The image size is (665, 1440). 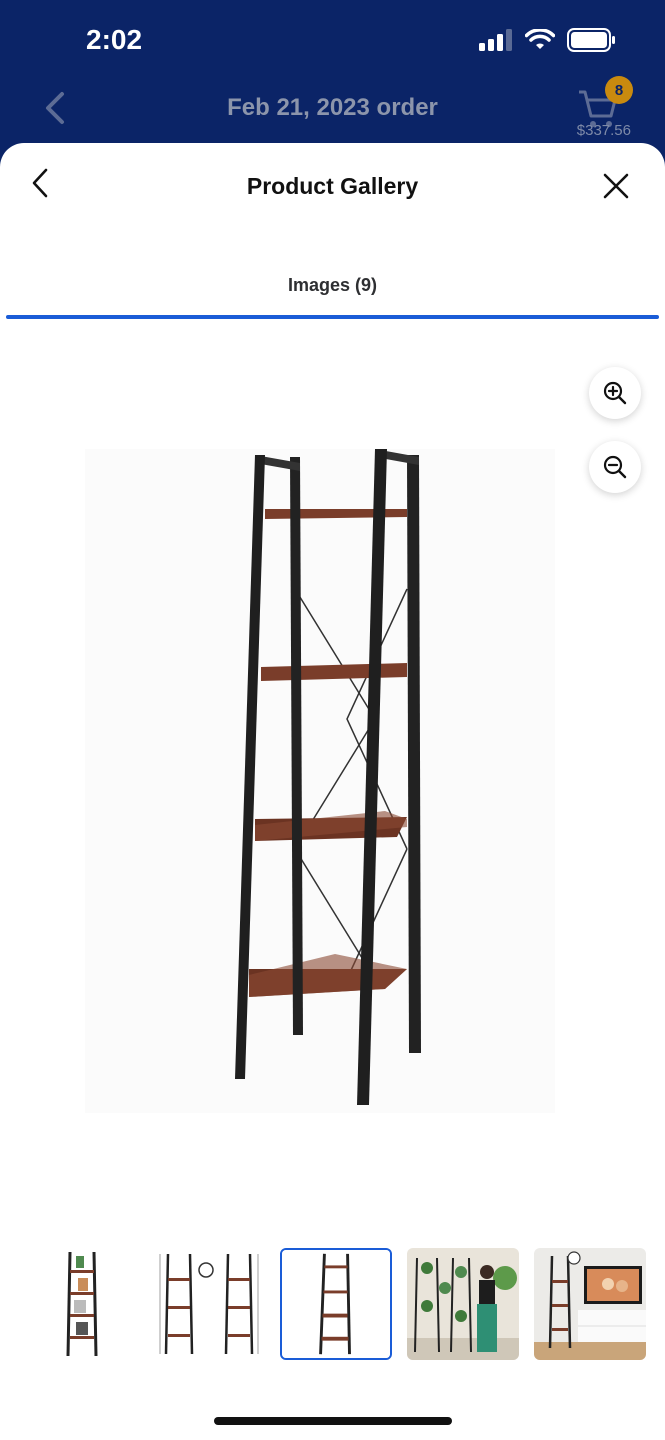 I want to click on thumbnail-ladder-shelf-plain, so click(x=336, y=1304).